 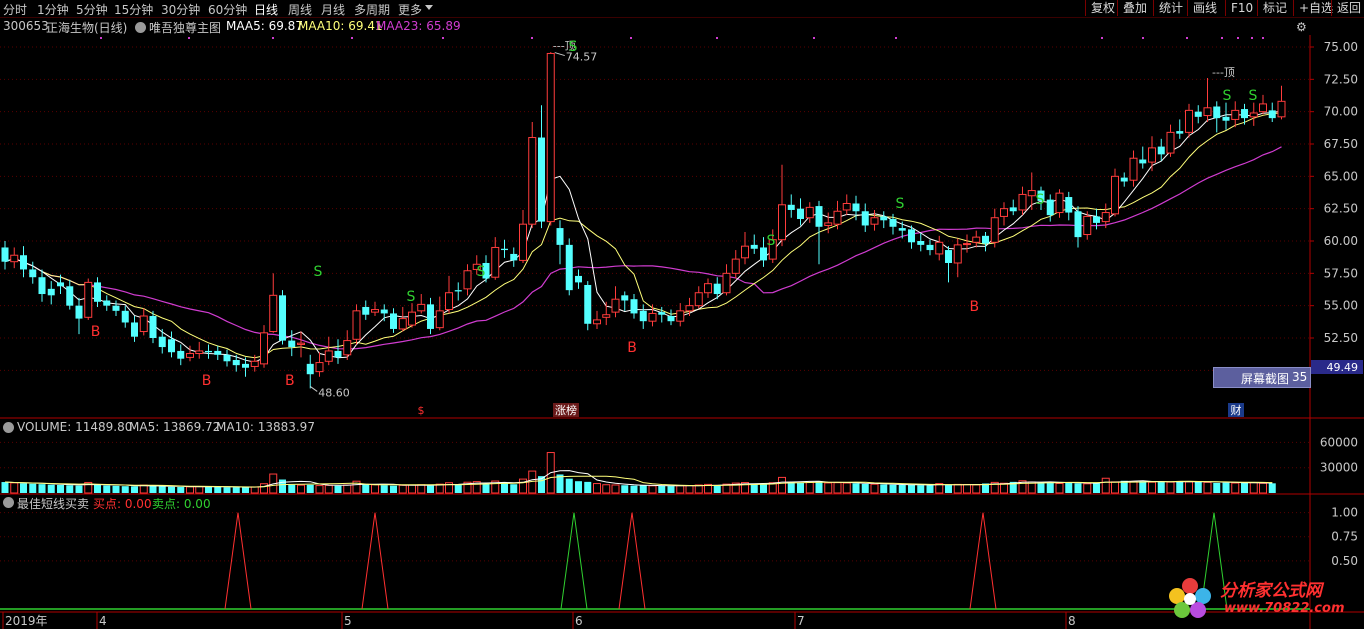 I want to click on event-dollar-marker: $, so click(x=421, y=410).